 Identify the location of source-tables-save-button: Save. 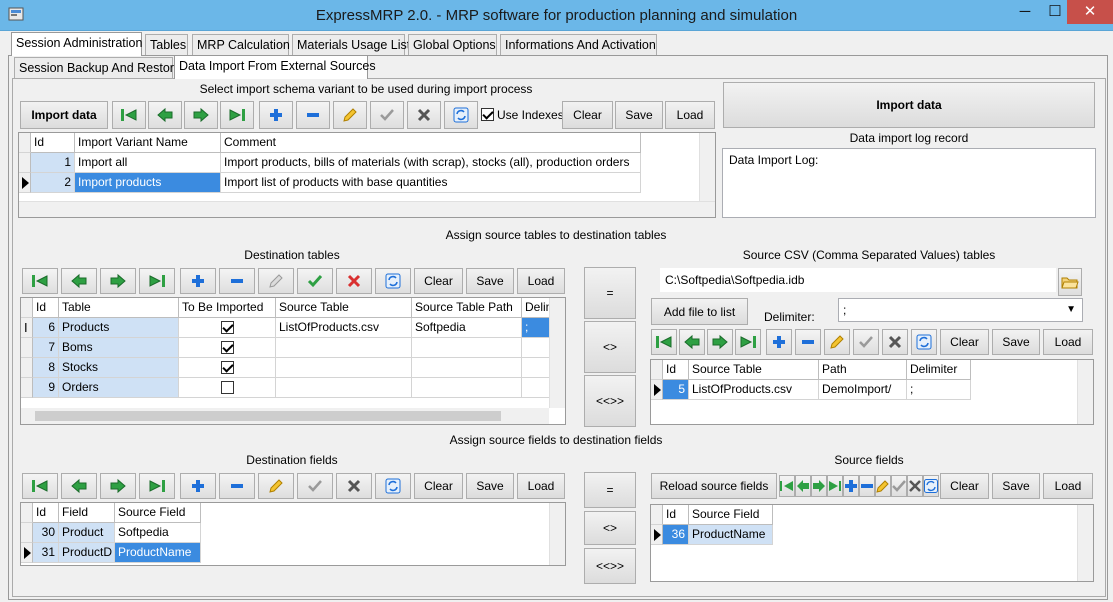
(1016, 342).